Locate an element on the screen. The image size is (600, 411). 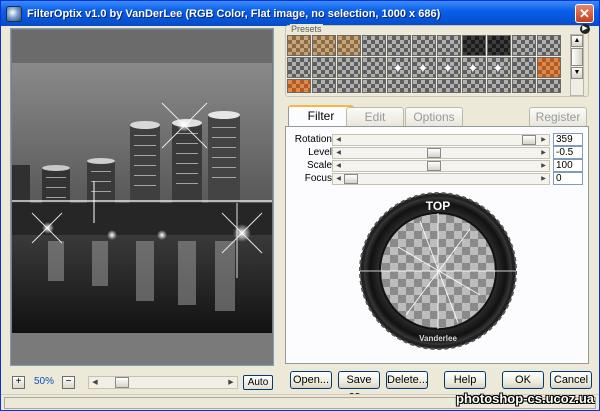
level-row: Level ◀ ▶ -0.5 is located at coordinates (436, 152).